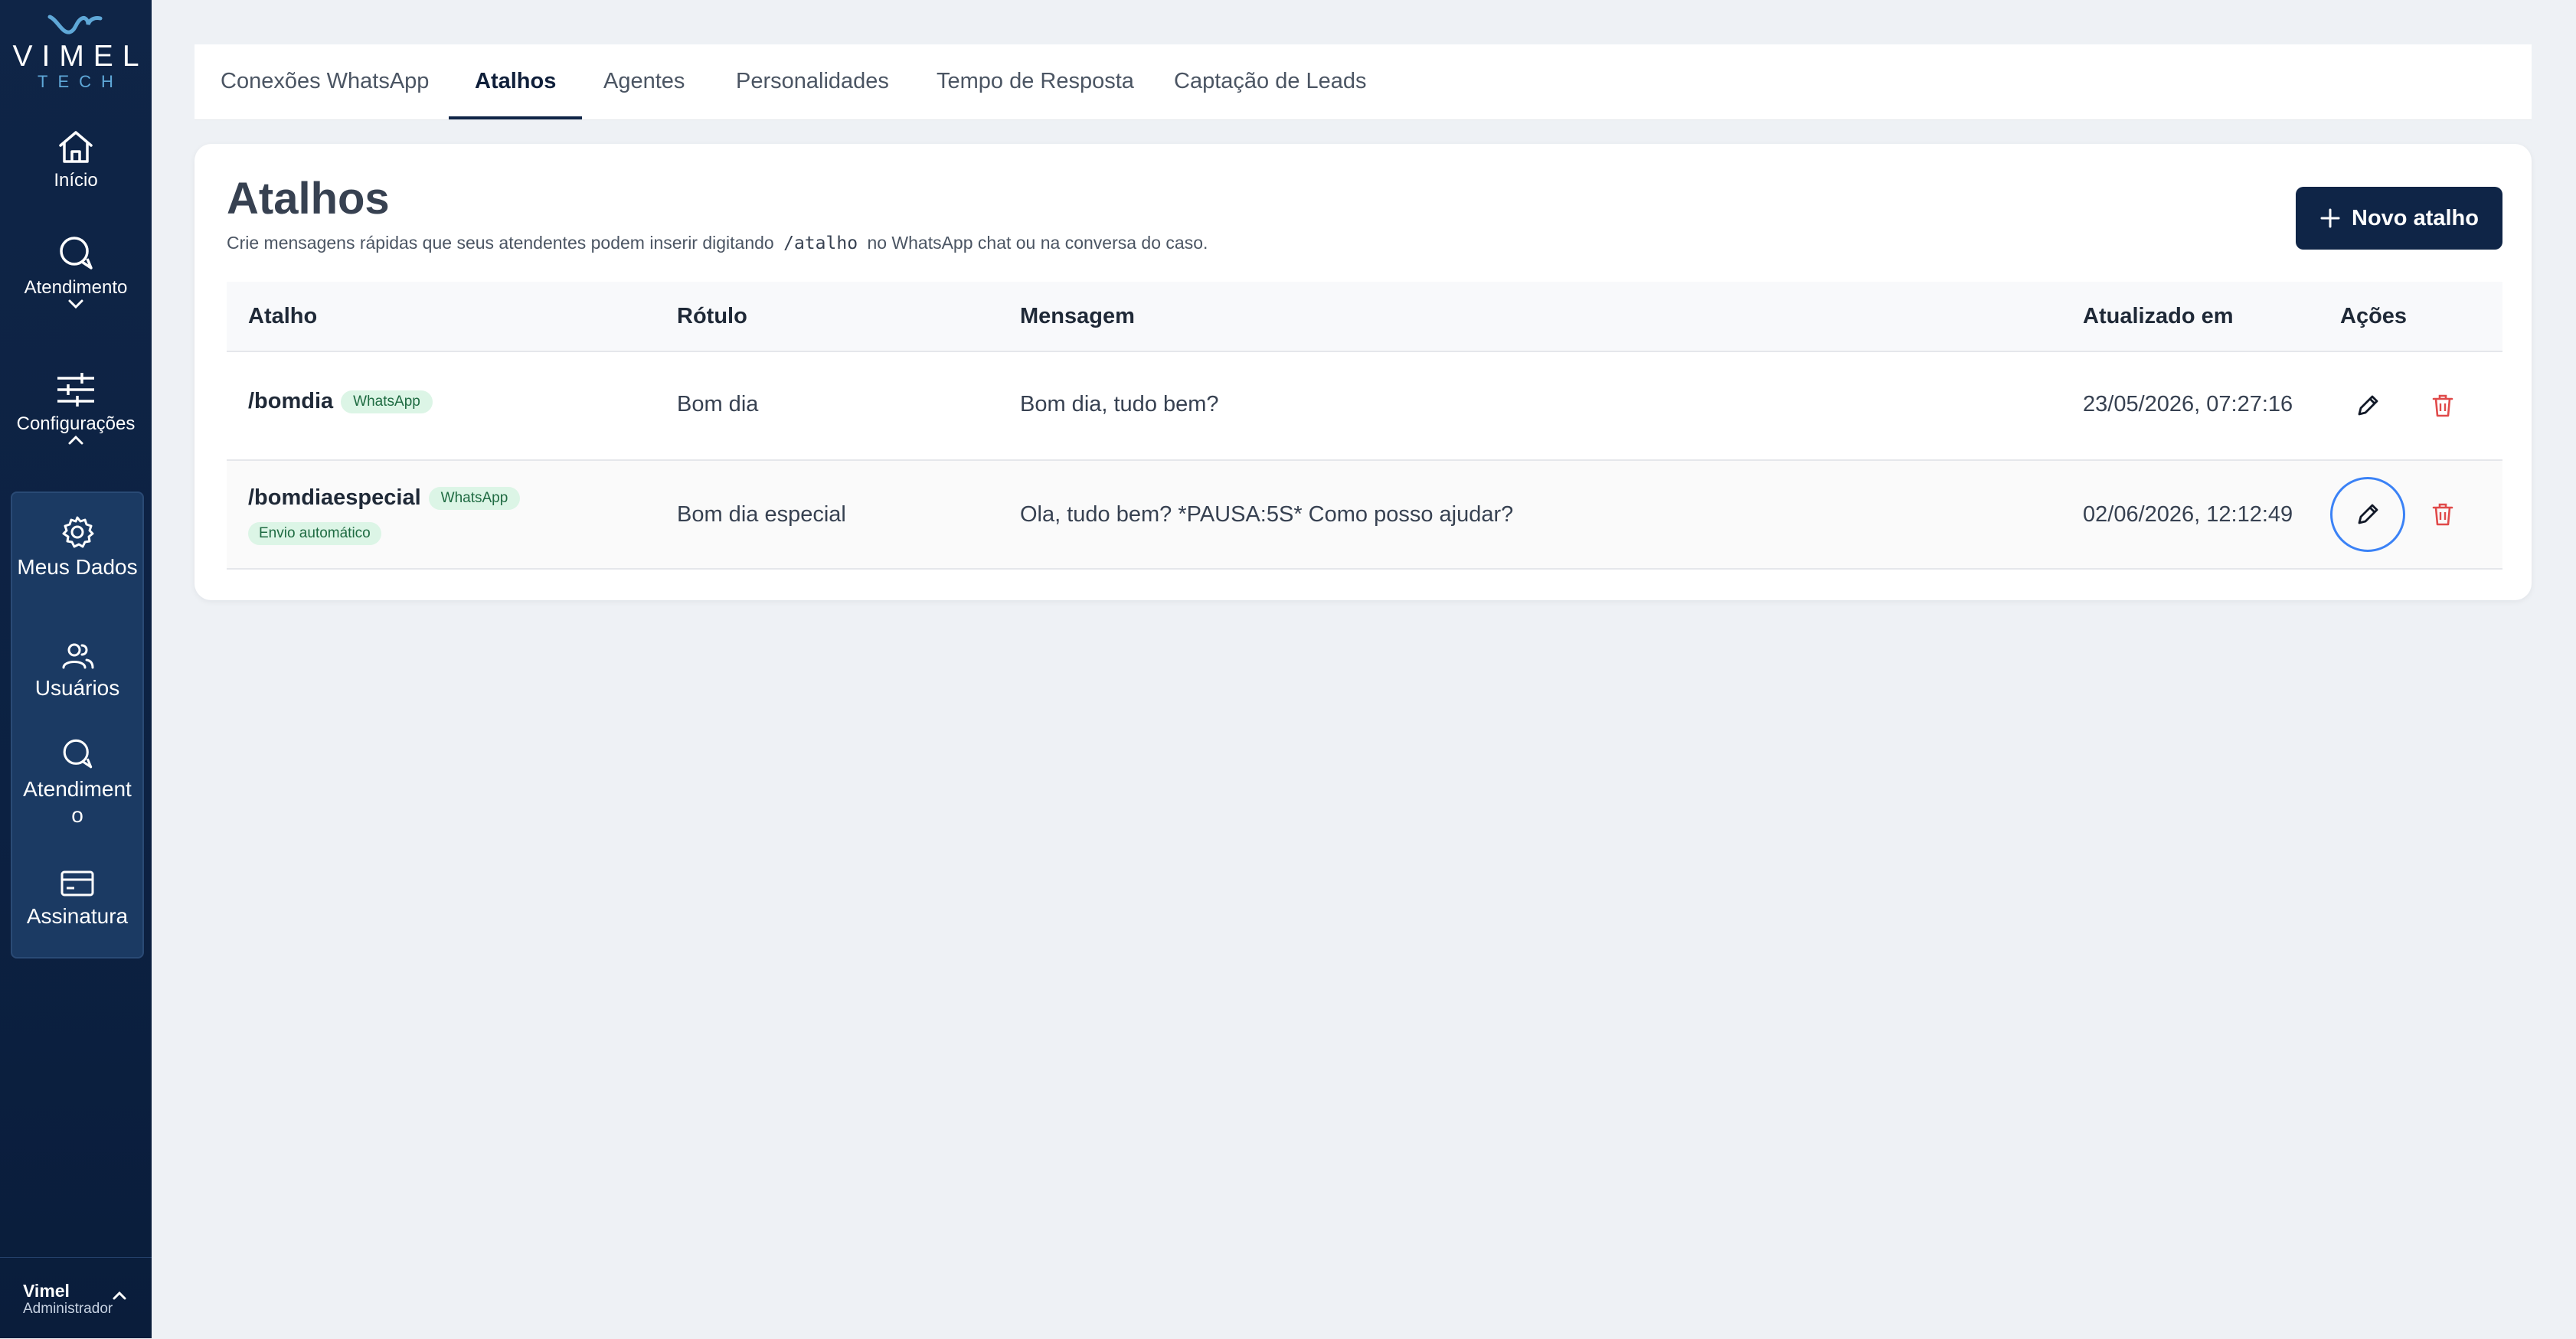 The image size is (2576, 1339). Describe the element at coordinates (80, 56) in the screenshot. I see `brand-name: VIMEL` at that location.